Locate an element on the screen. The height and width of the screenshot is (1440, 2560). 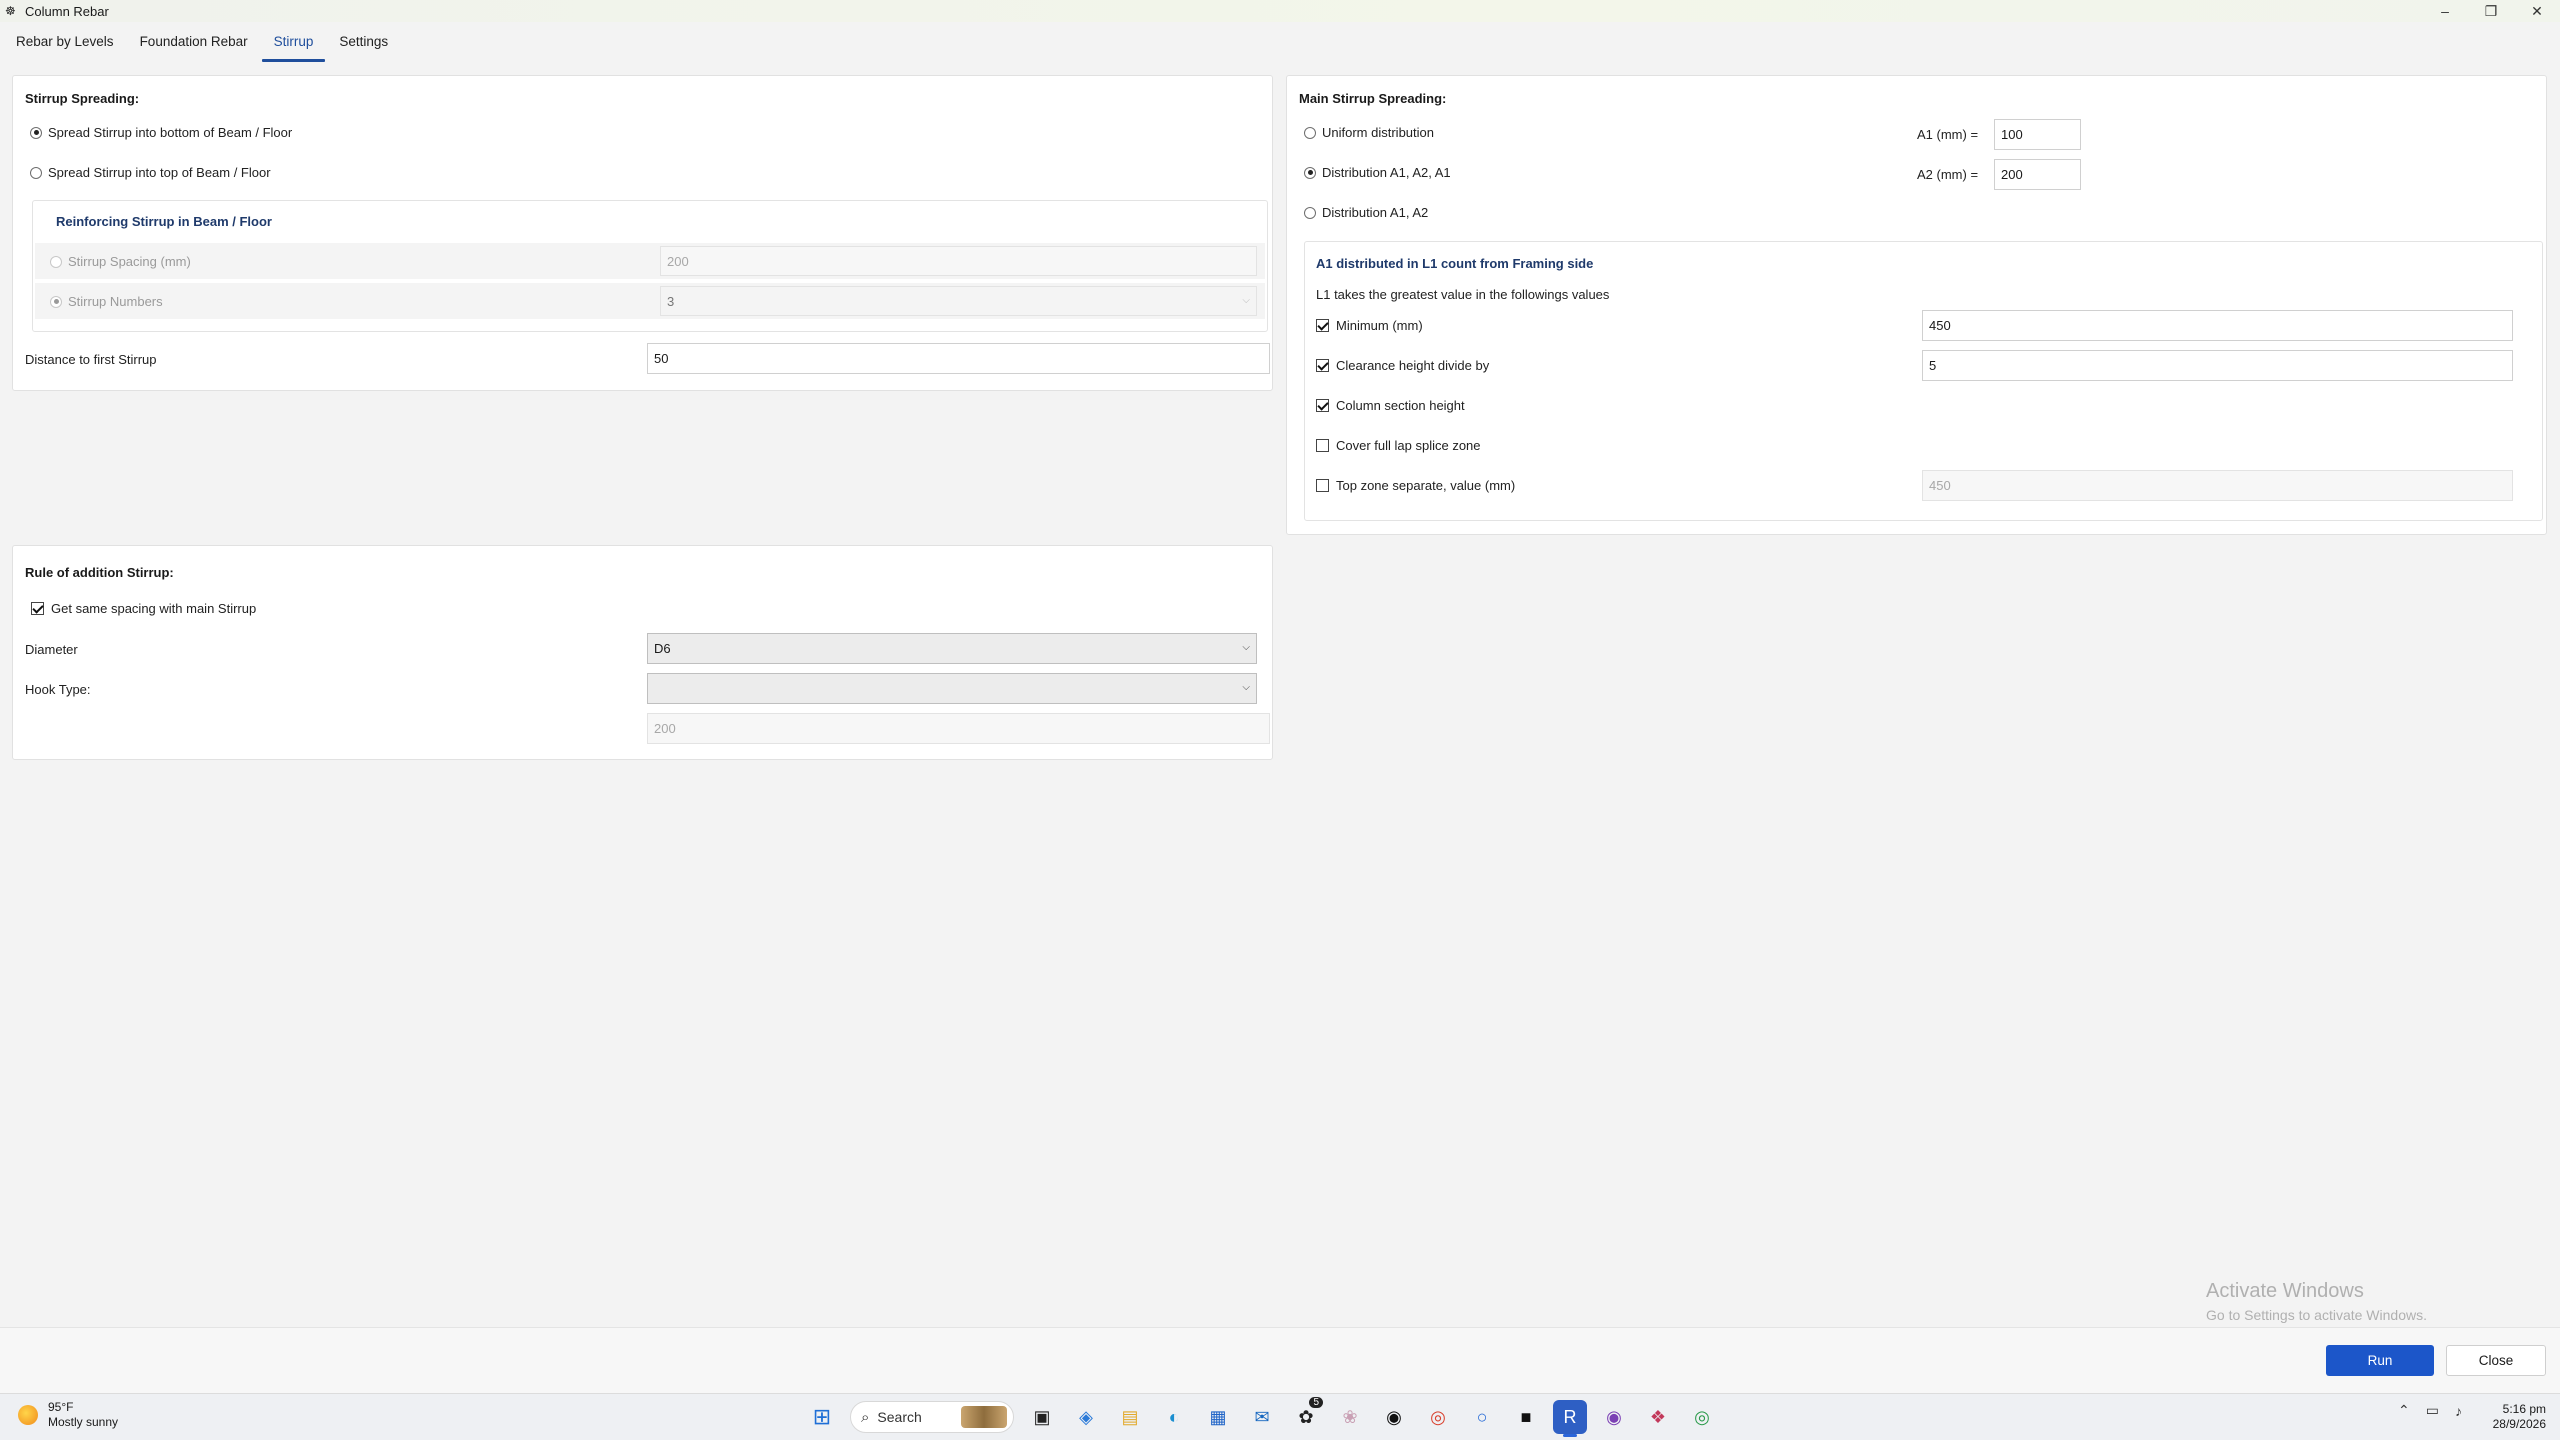
tab-stirrup: Stirrup is located at coordinates (293, 43).